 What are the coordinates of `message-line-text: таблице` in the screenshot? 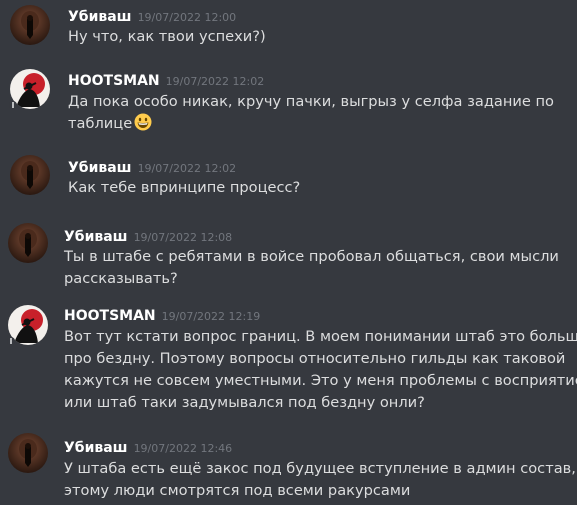 It's located at (100, 123).